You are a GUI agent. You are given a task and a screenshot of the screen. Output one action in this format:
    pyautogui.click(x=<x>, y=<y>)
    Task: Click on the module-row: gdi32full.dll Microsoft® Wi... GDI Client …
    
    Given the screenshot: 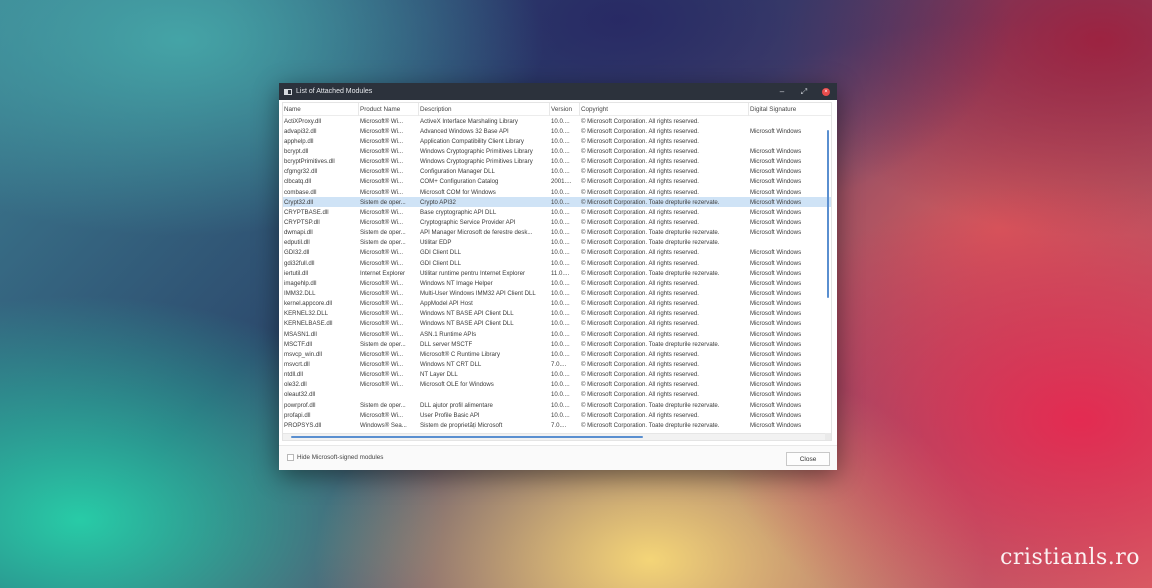 What is the action you would take?
    pyautogui.click(x=557, y=263)
    